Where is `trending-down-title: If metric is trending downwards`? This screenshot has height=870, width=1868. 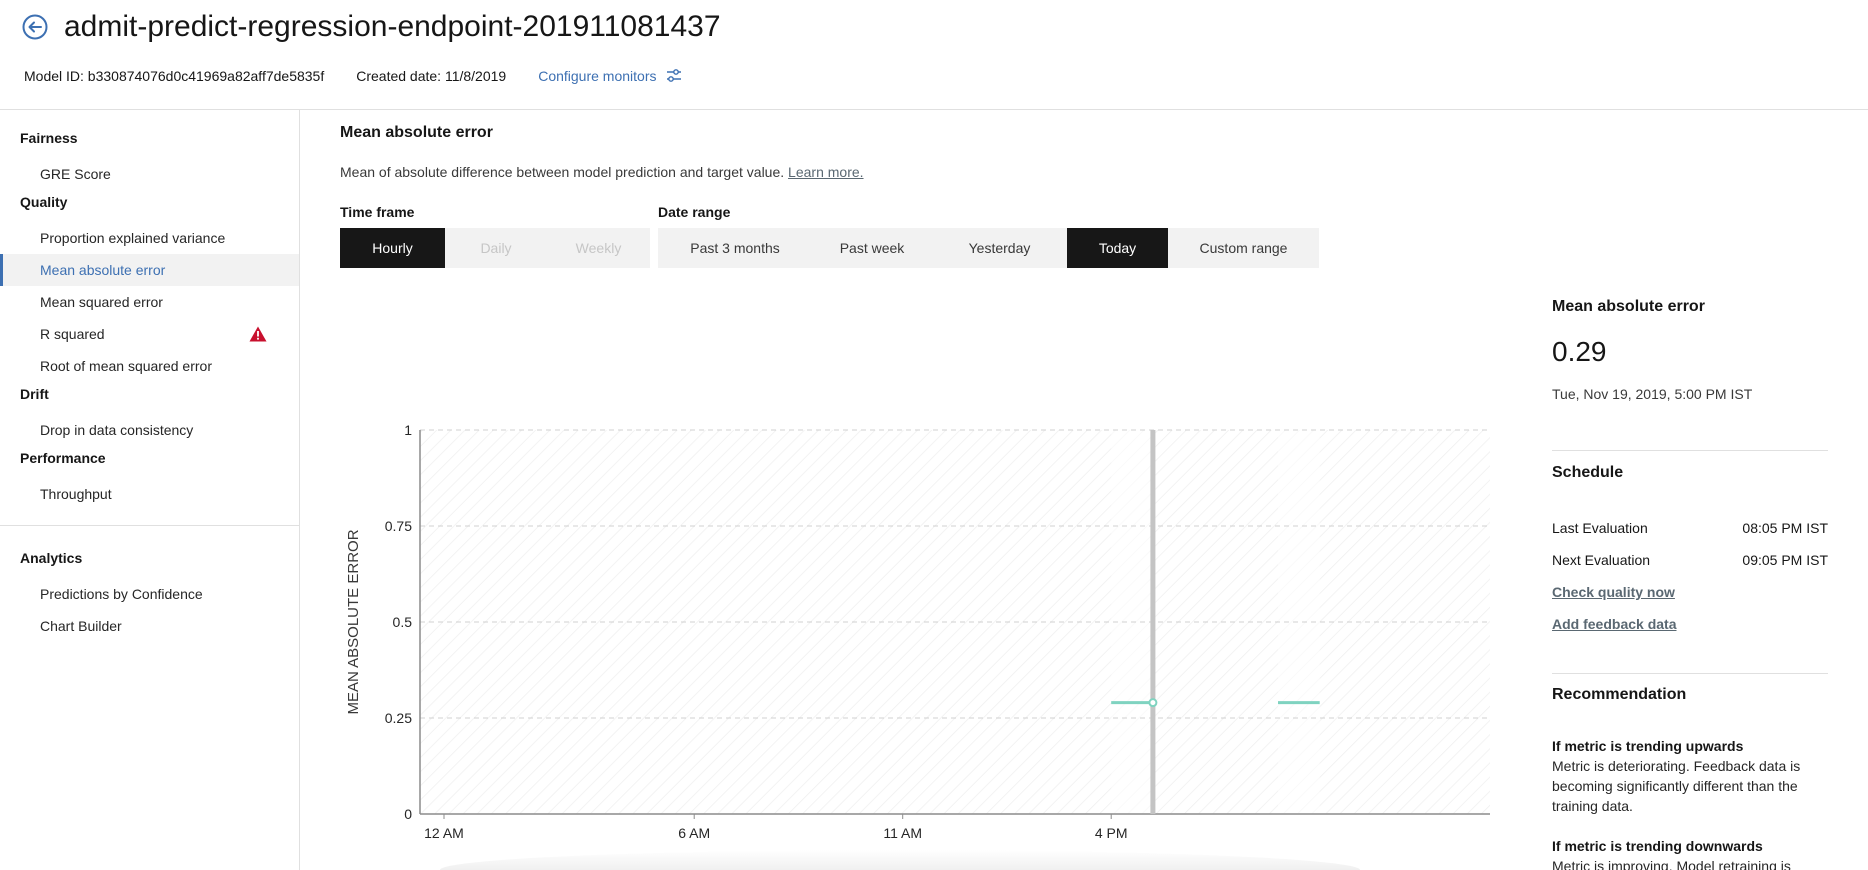 trending-down-title: If metric is trending downwards is located at coordinates (1657, 846).